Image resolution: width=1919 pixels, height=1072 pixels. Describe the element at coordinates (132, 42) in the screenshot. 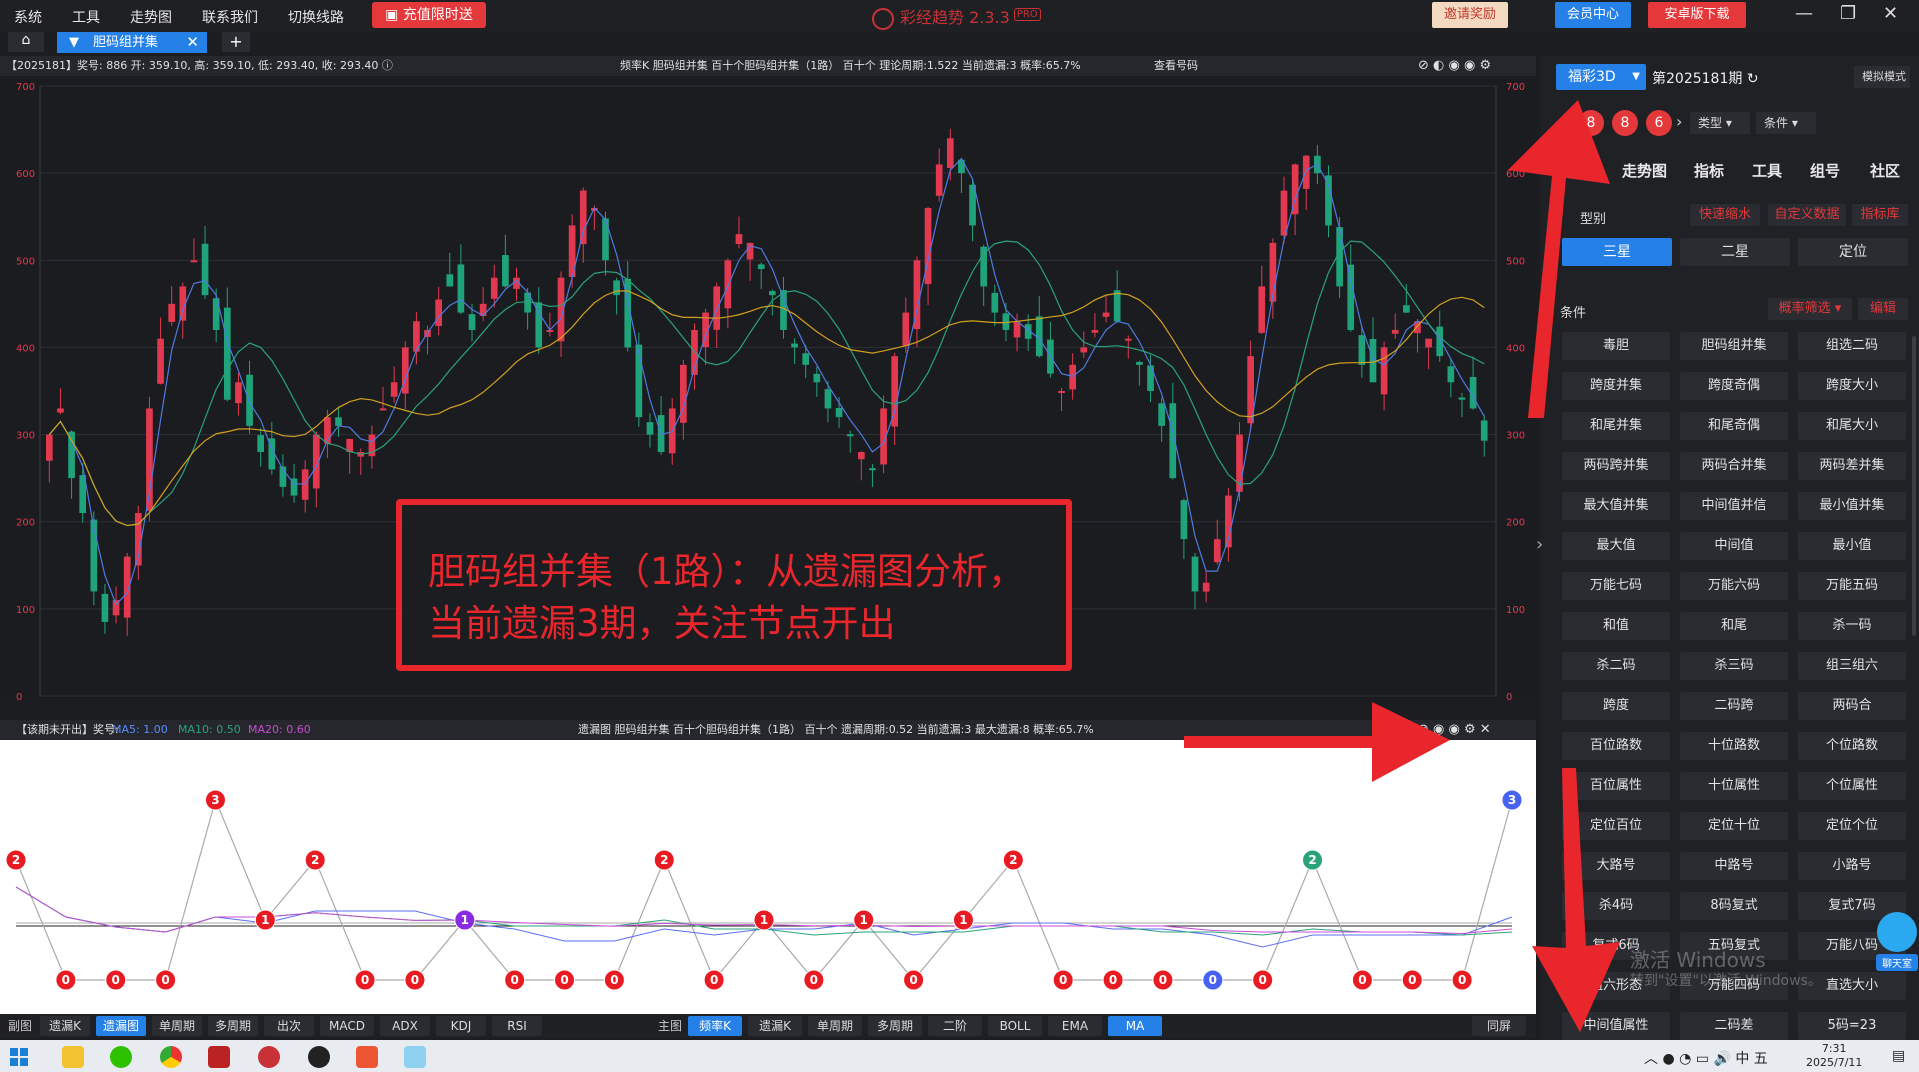

I see `tab-active: ▼ 胆码组并集 ✕` at that location.